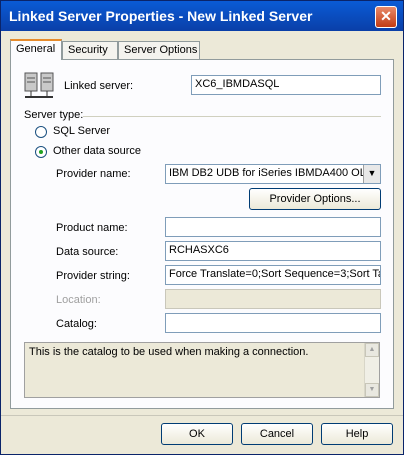  Describe the element at coordinates (93, 174) in the screenshot. I see `provider-name-label: Provider name:` at that location.